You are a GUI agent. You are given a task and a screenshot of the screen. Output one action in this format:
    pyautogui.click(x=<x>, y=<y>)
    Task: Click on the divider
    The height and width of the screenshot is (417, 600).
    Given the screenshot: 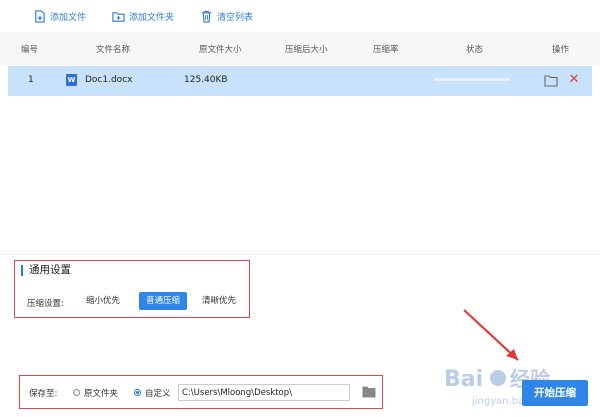 What is the action you would take?
    pyautogui.click(x=300, y=254)
    